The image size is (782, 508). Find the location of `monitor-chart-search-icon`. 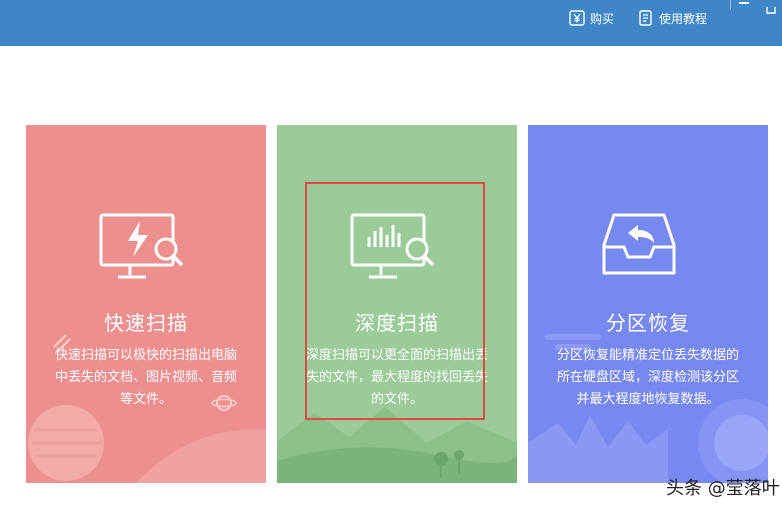

monitor-chart-search-icon is located at coordinates (392, 246).